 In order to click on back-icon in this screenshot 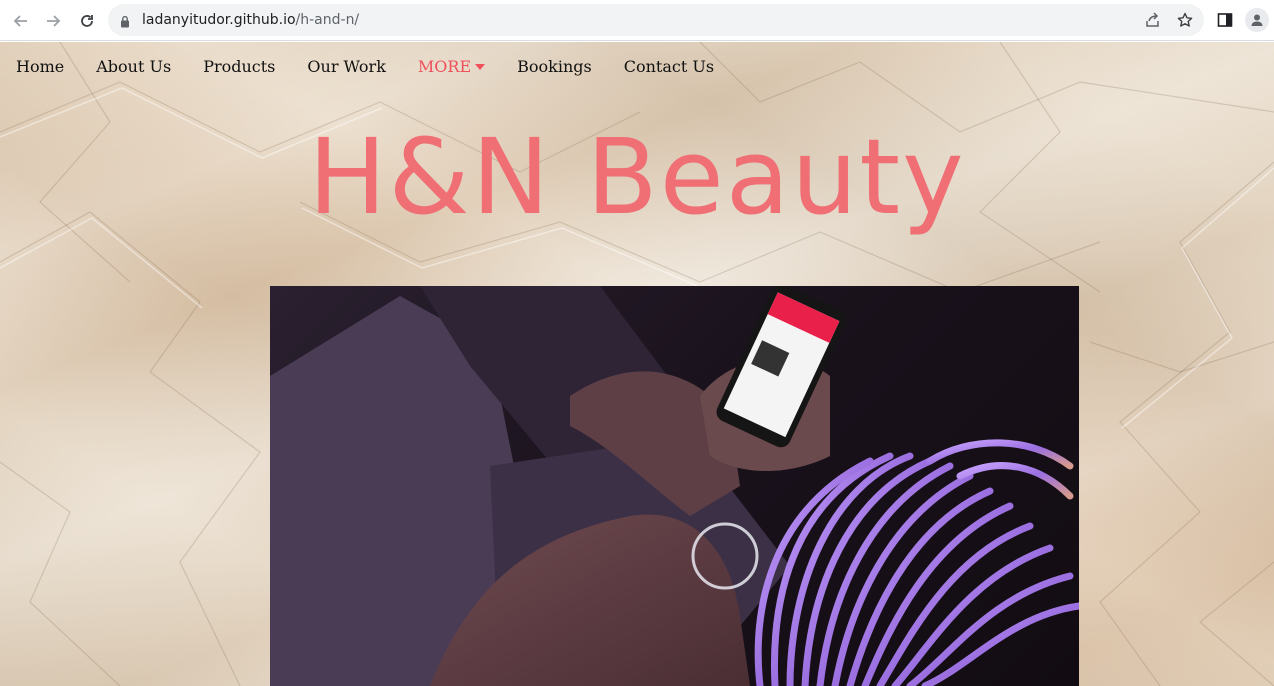, I will do `click(21, 21)`.